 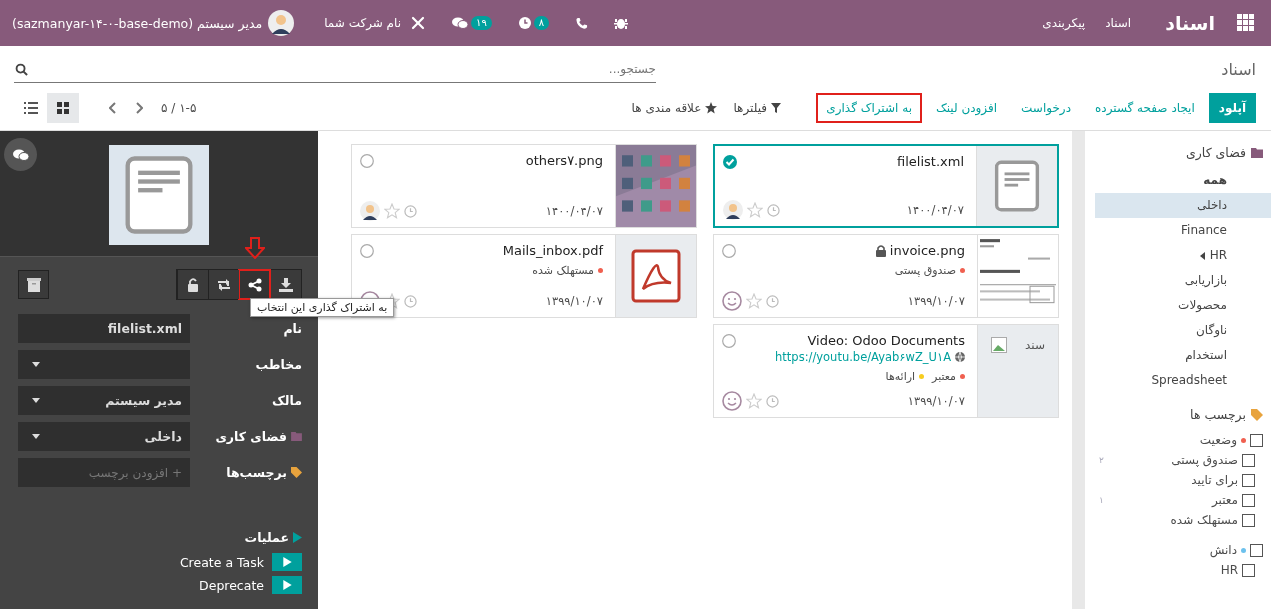 I want to click on field-label: فضای کاری, so click(x=251, y=436).